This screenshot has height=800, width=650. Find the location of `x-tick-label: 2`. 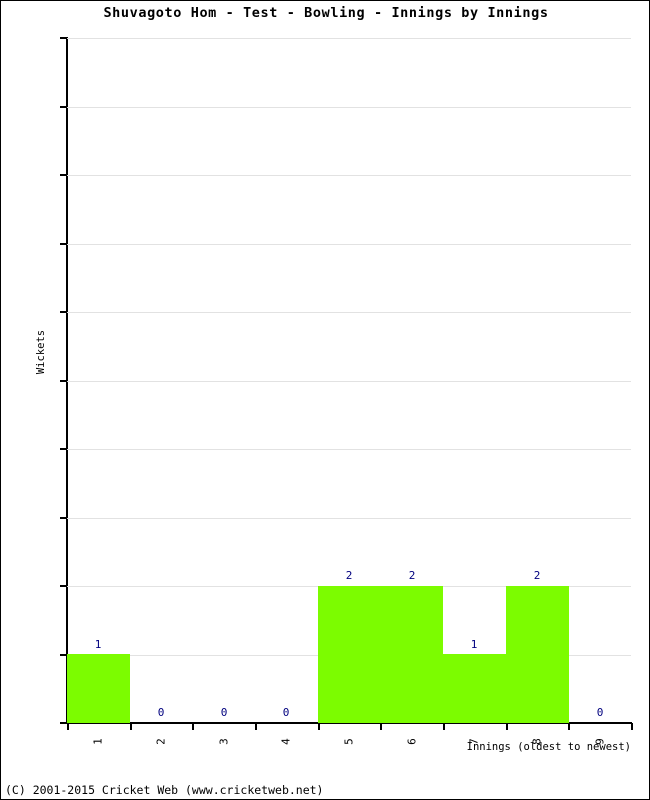

x-tick-label: 2 is located at coordinates (161, 741).